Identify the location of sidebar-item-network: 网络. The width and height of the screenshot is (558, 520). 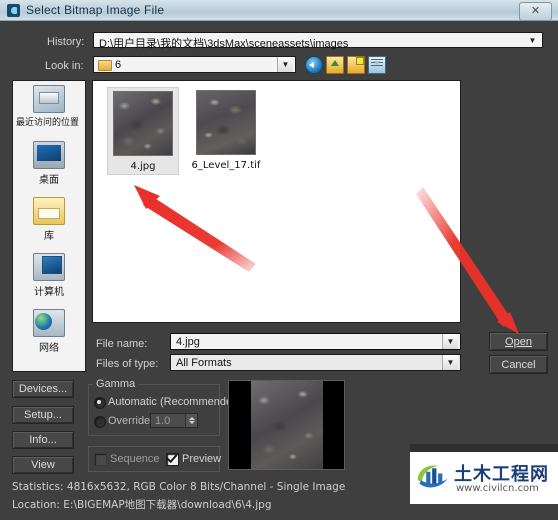
(49, 333).